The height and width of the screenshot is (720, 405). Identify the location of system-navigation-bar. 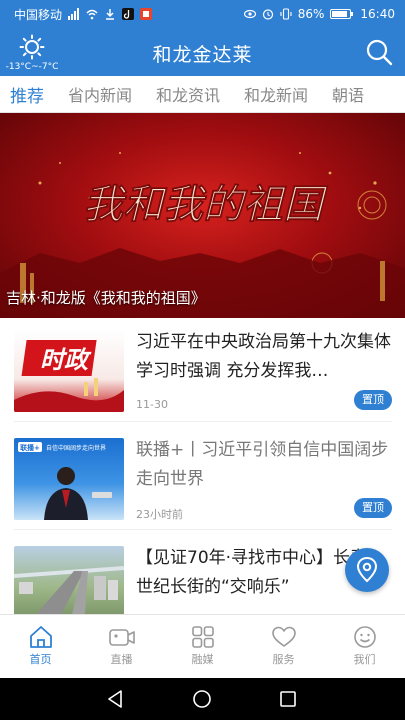
(202, 699).